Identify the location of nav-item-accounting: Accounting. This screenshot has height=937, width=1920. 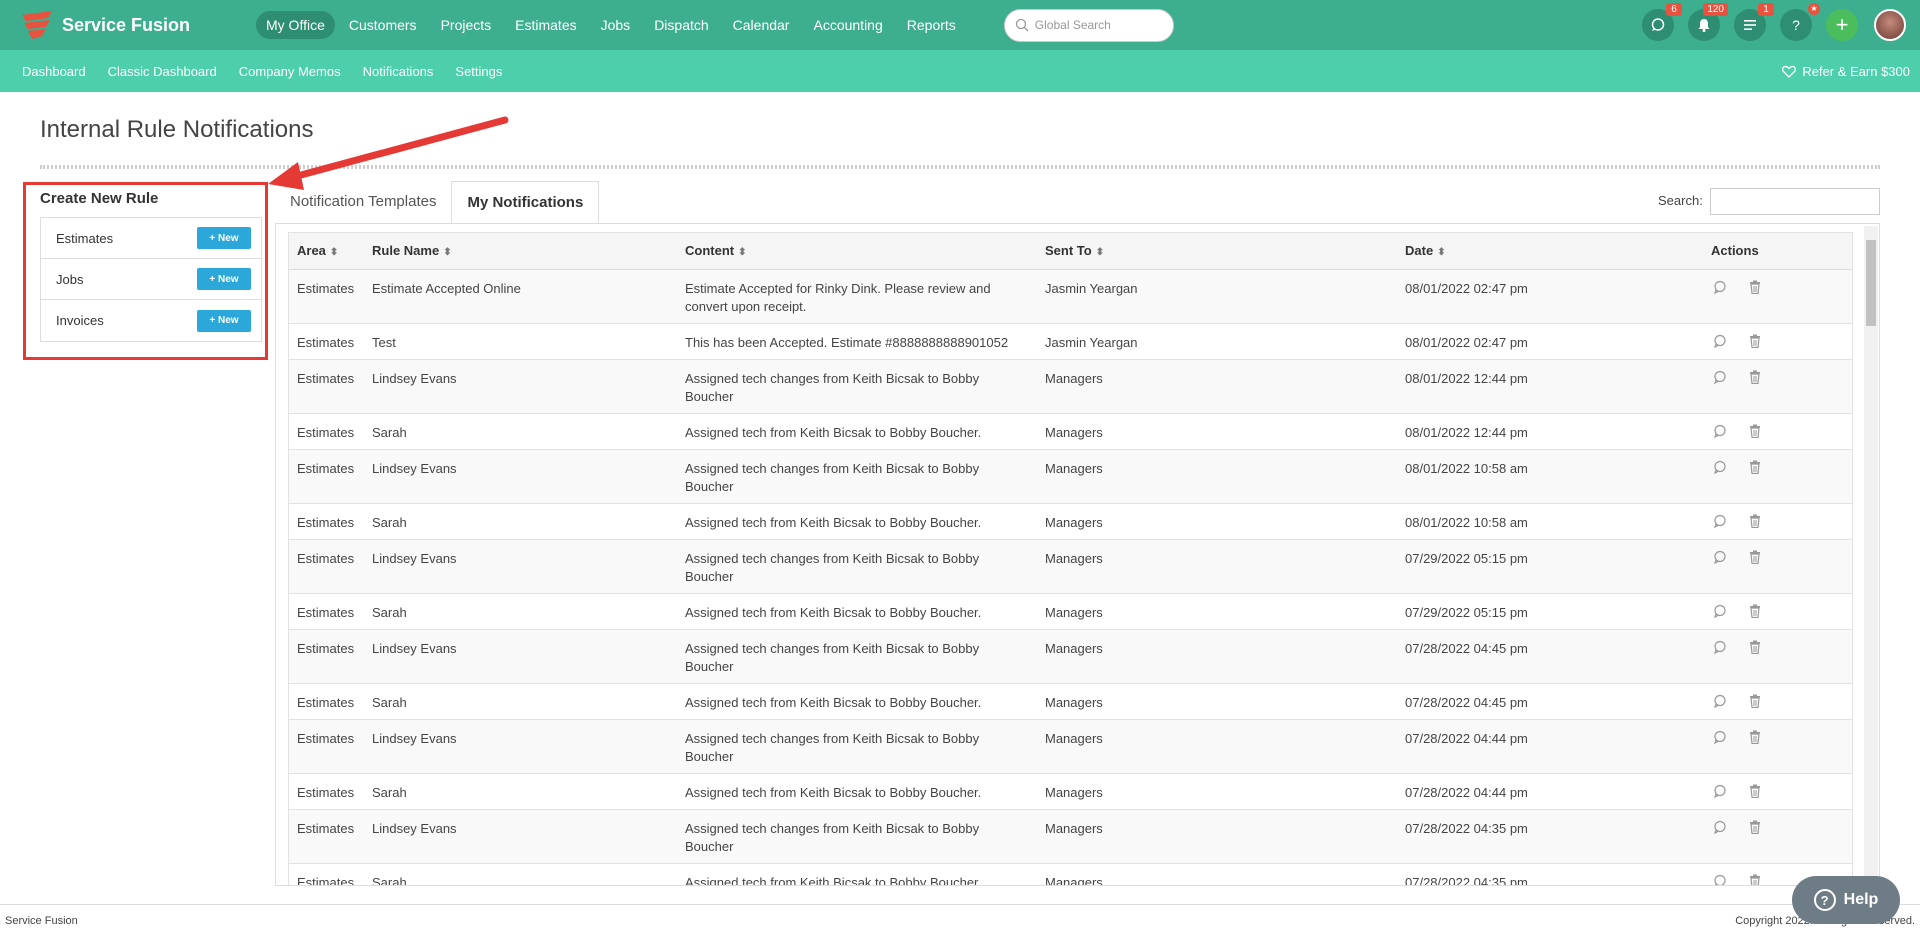
(847, 25).